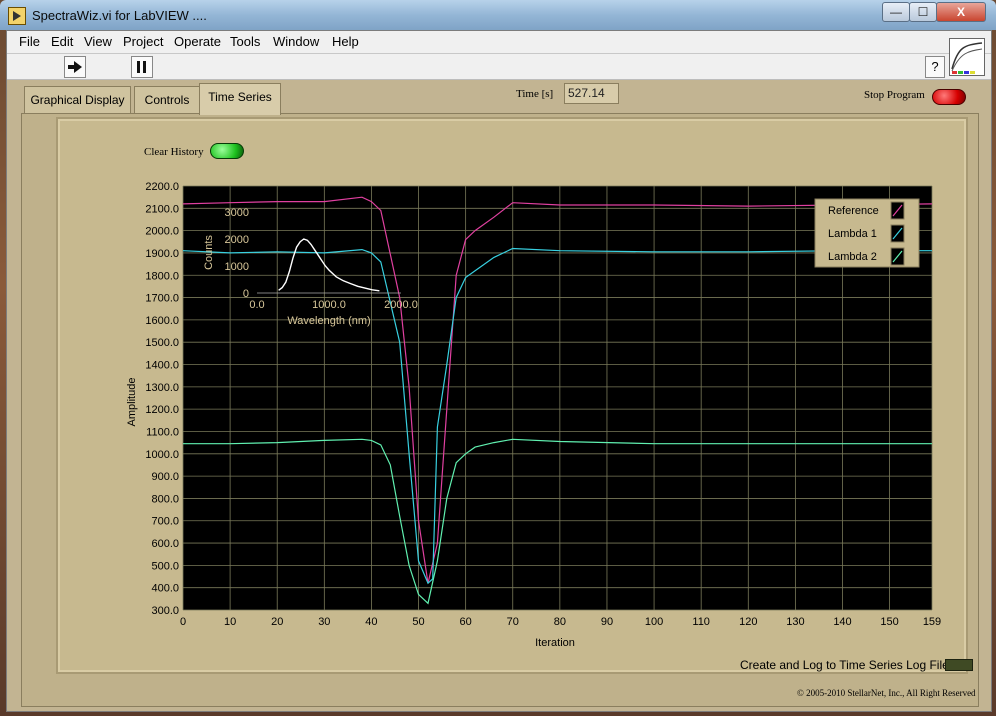 The width and height of the screenshot is (996, 716). I want to click on y-tick-label: 1900.0, so click(162, 254).